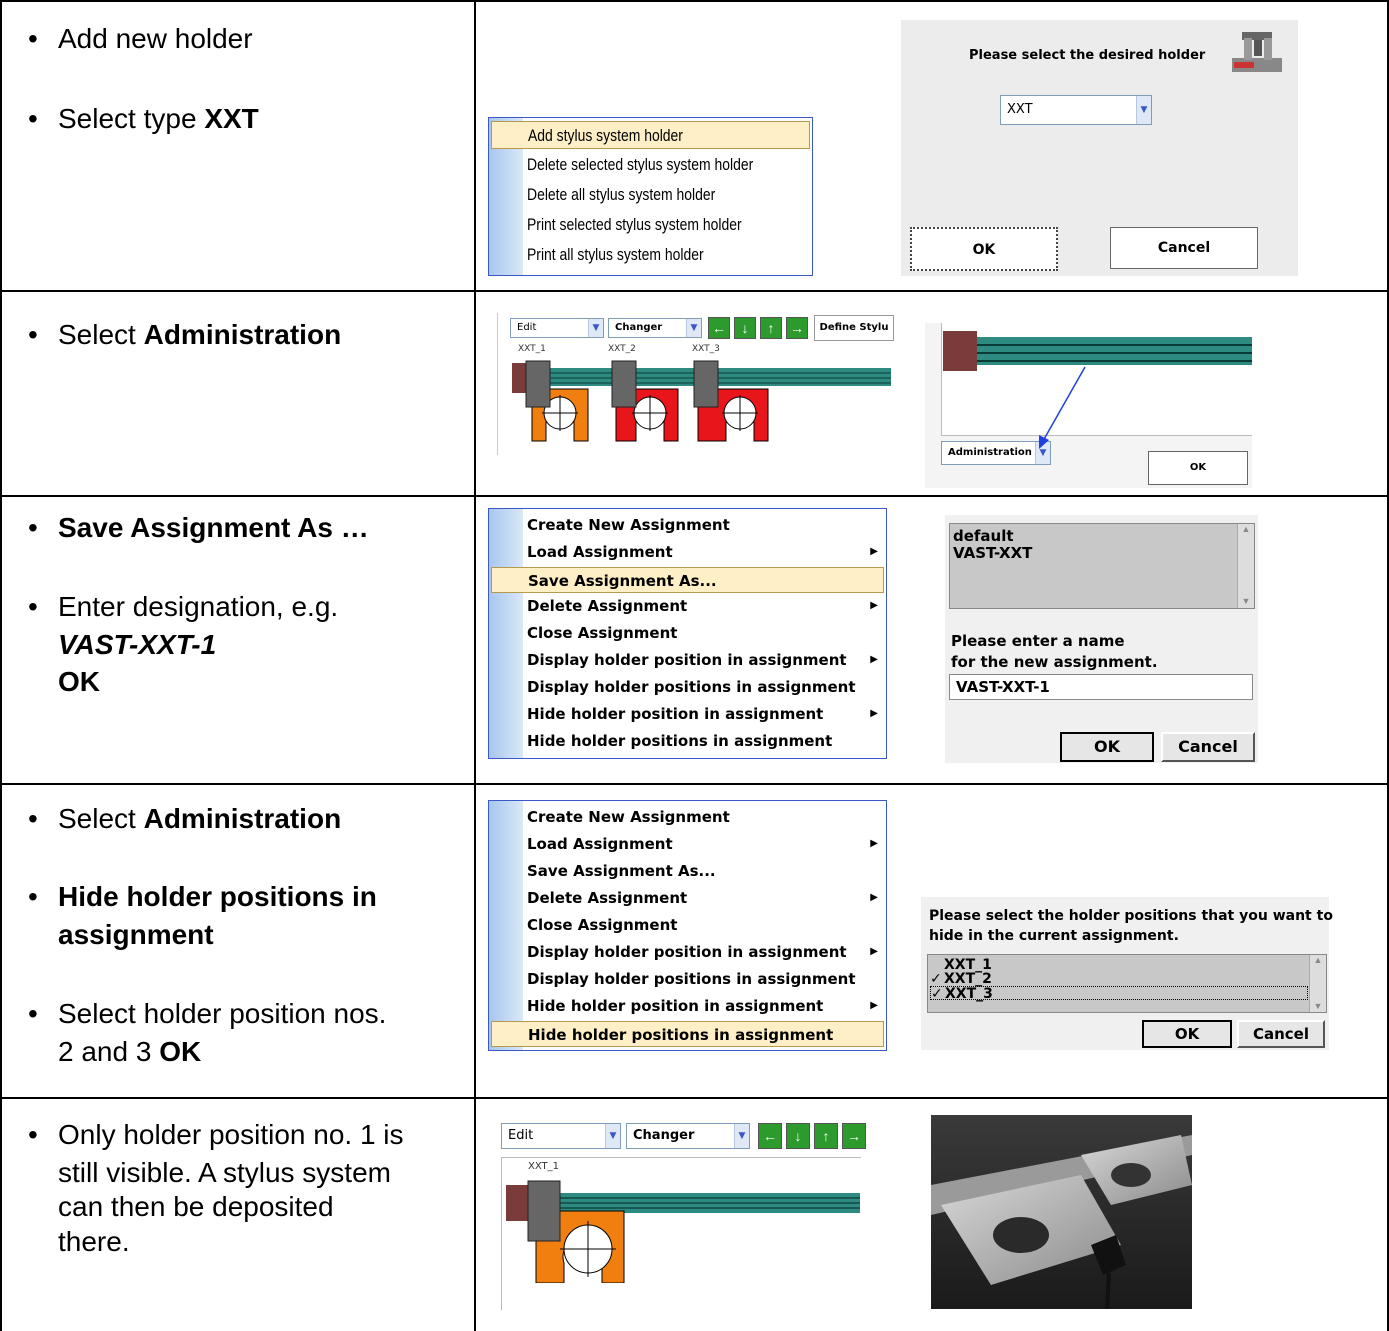  What do you see at coordinates (1119, 979) in the screenshot?
I see `list-item: ✓ XXT_2` at bounding box center [1119, 979].